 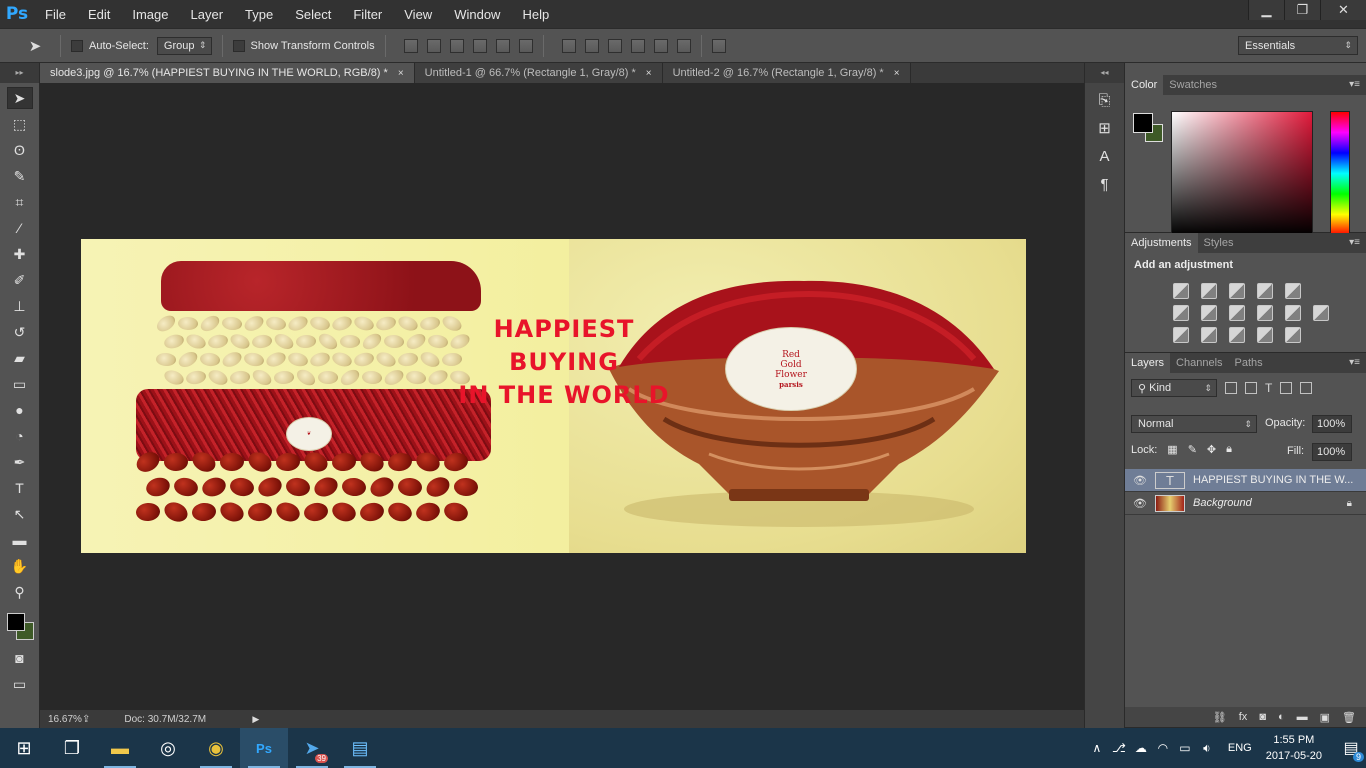 I want to click on menu-edit: Edit, so click(x=99, y=14).